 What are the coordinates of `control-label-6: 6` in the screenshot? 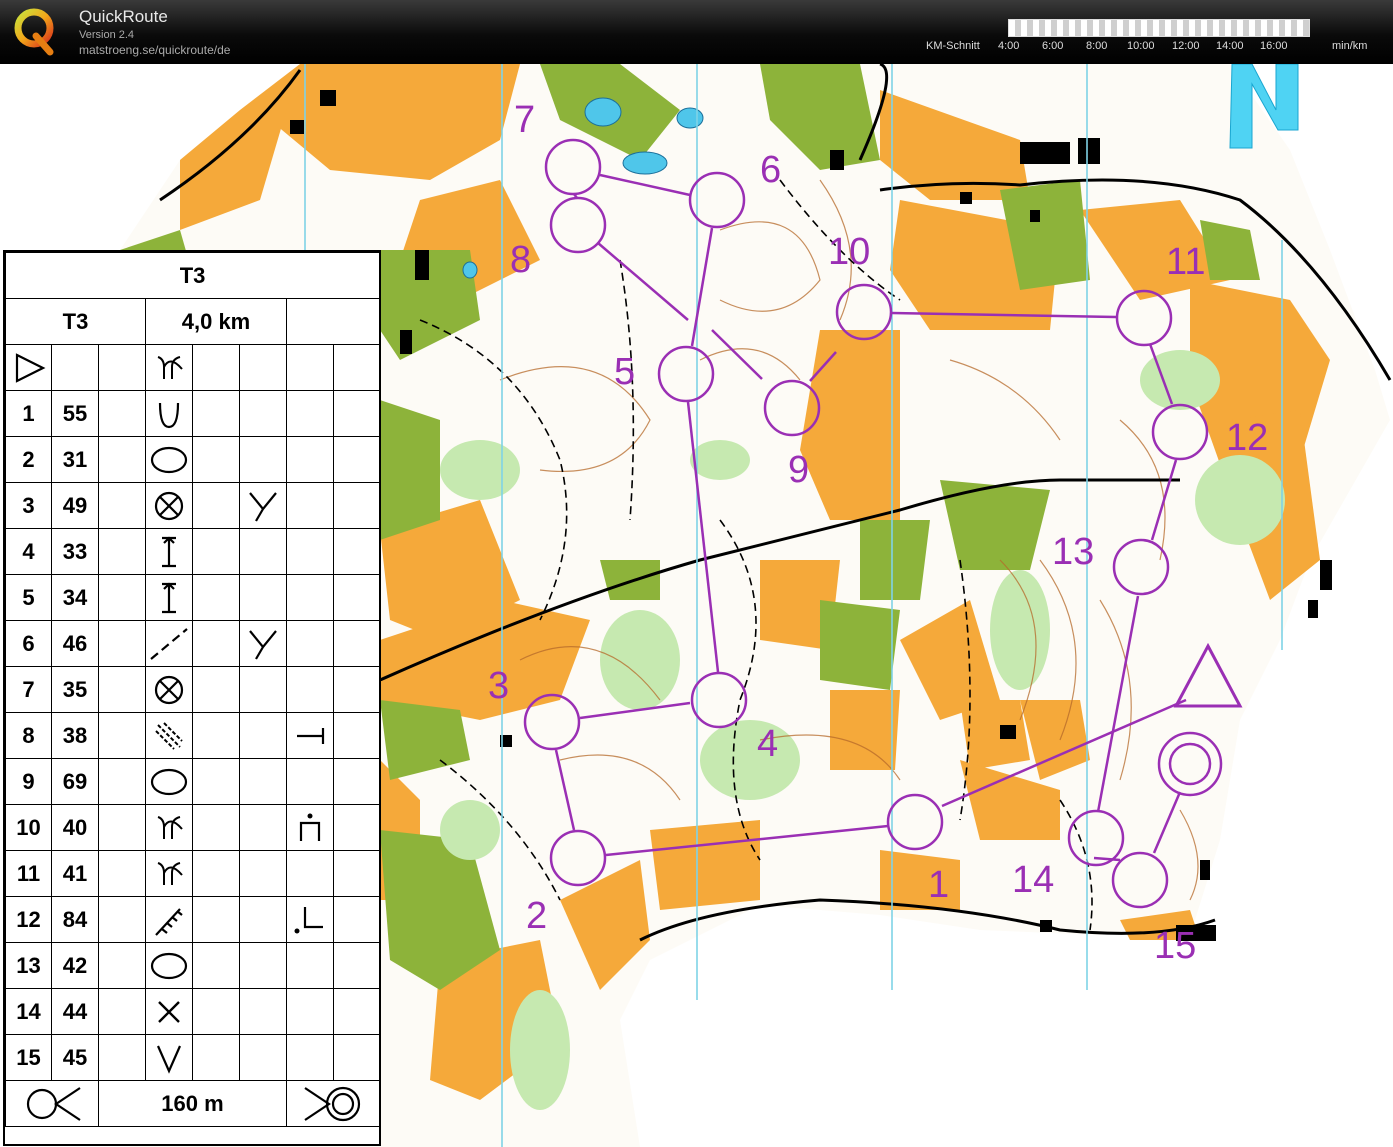 It's located at (770, 170).